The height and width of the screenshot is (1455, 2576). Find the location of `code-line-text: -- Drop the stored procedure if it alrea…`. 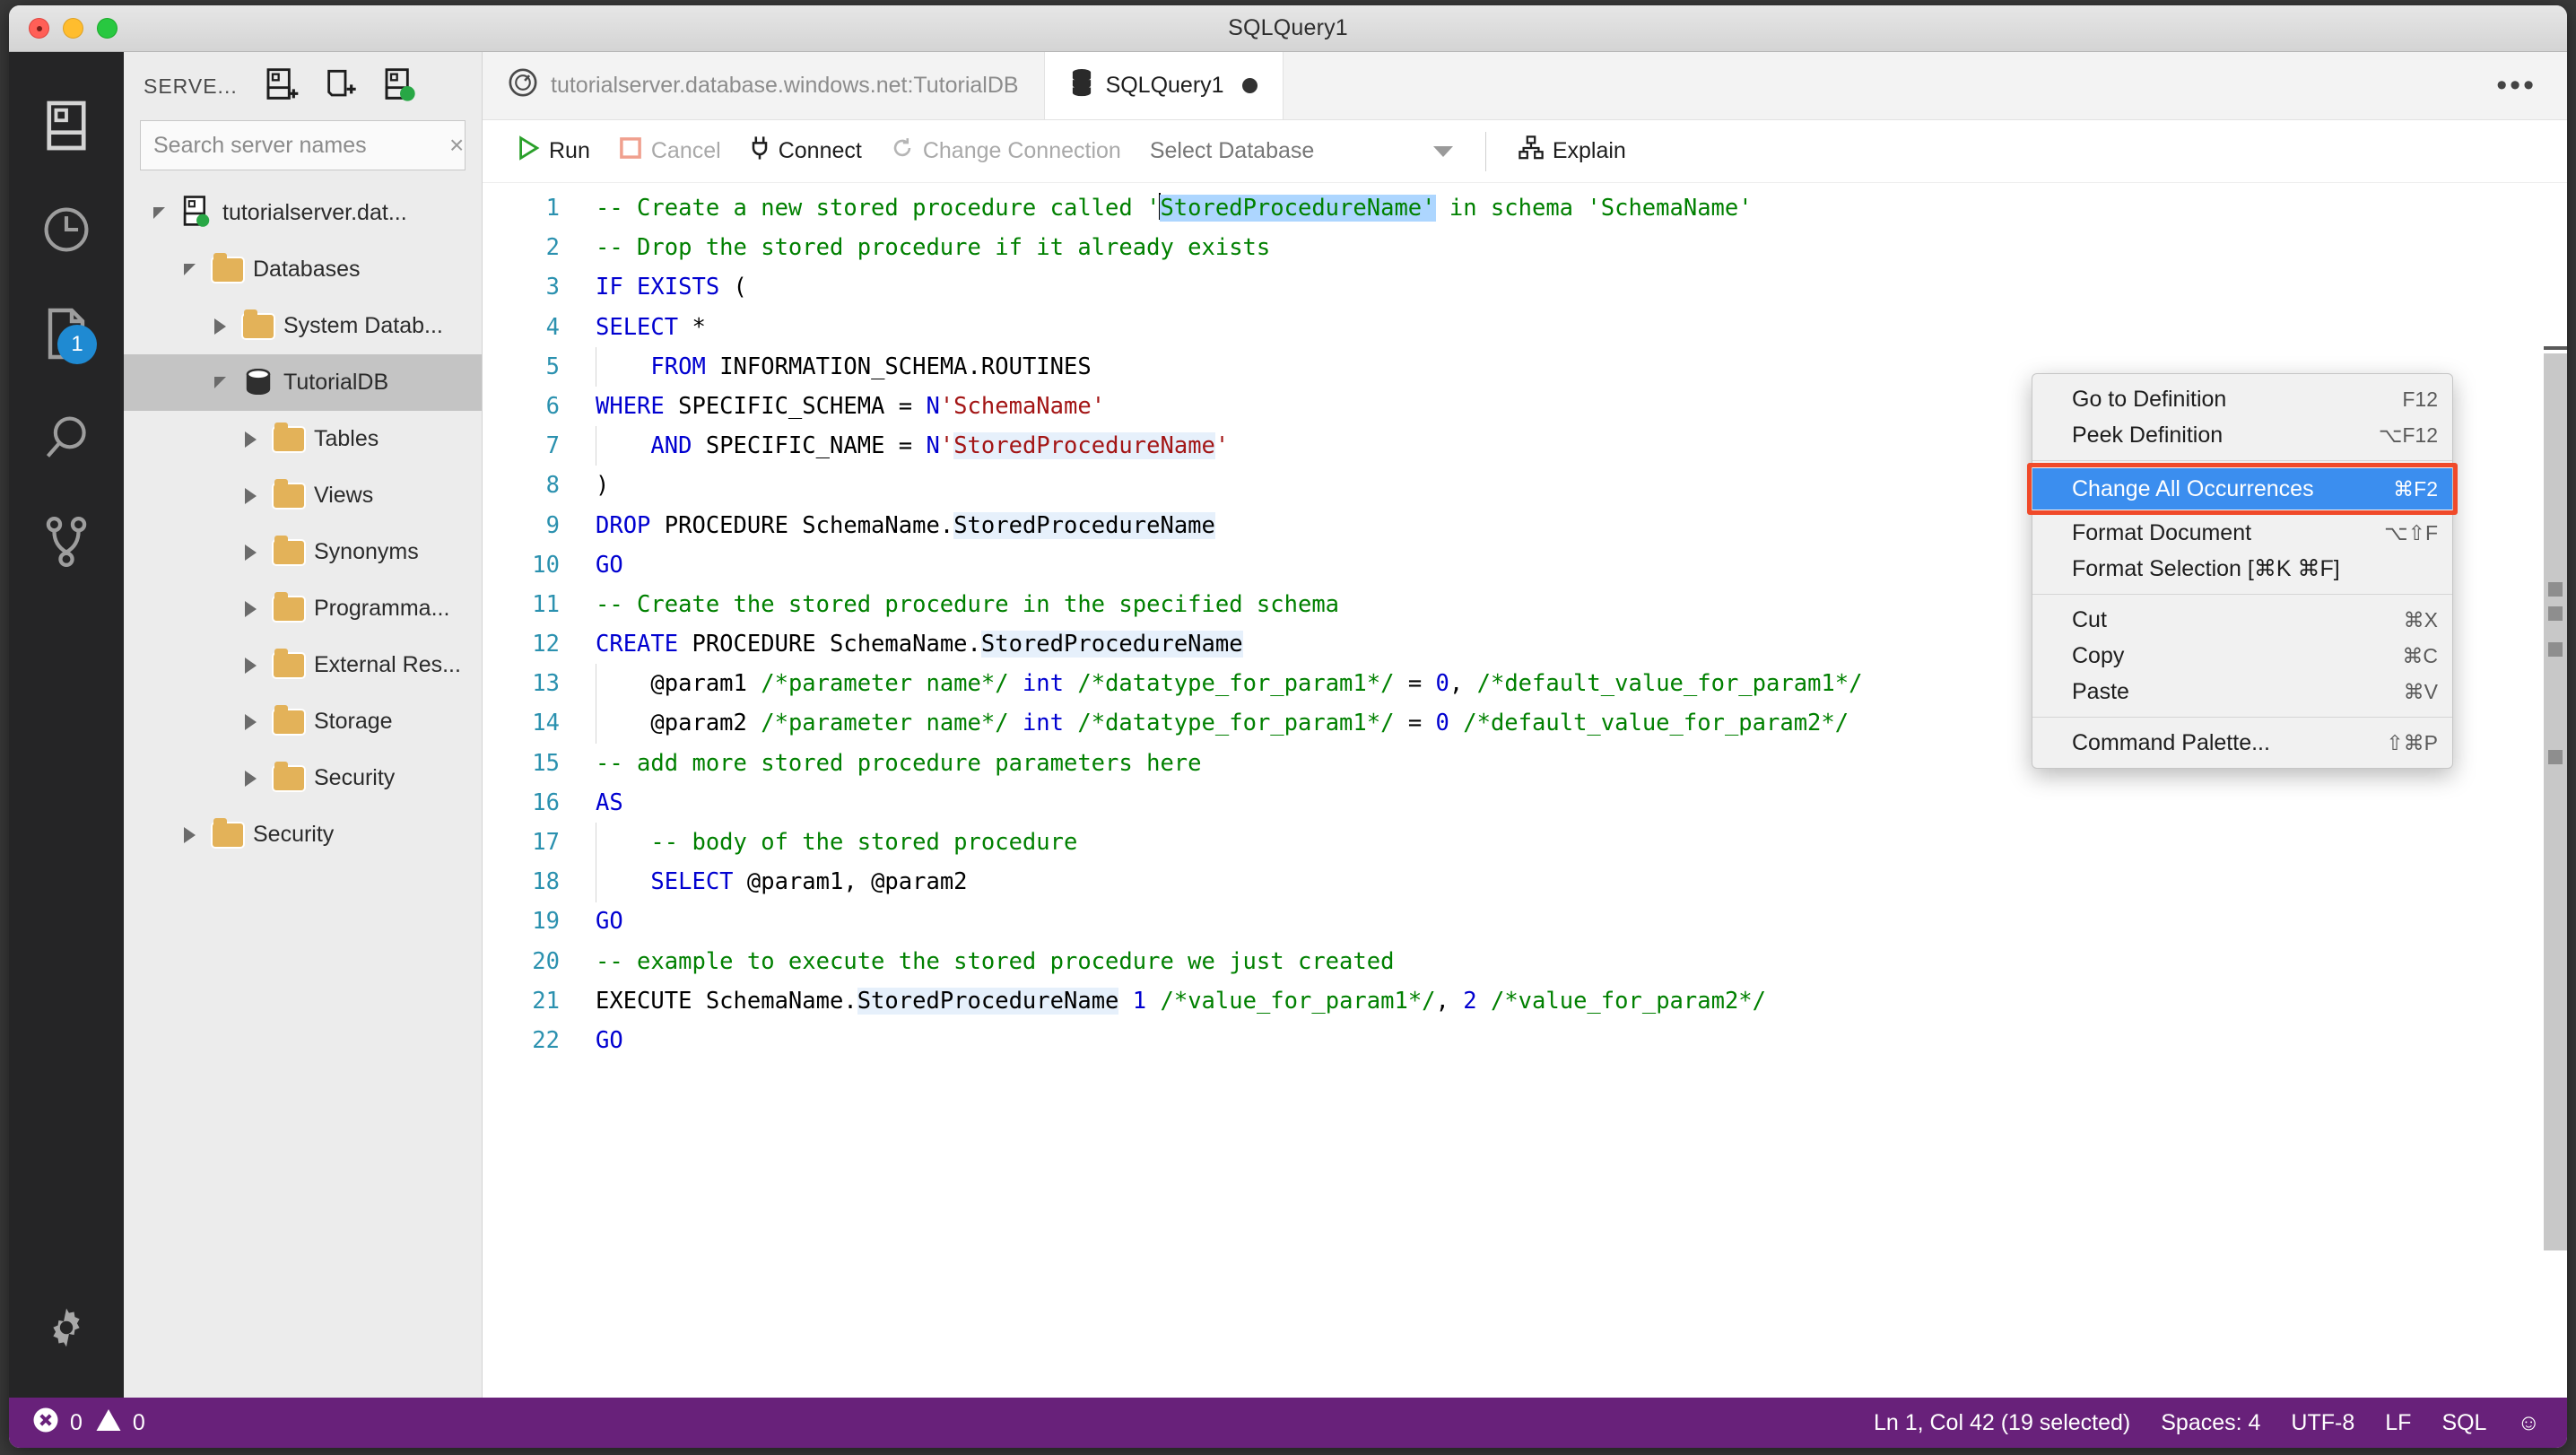

code-line-text: -- Drop the stored procedure if it alrea… is located at coordinates (1573, 248).